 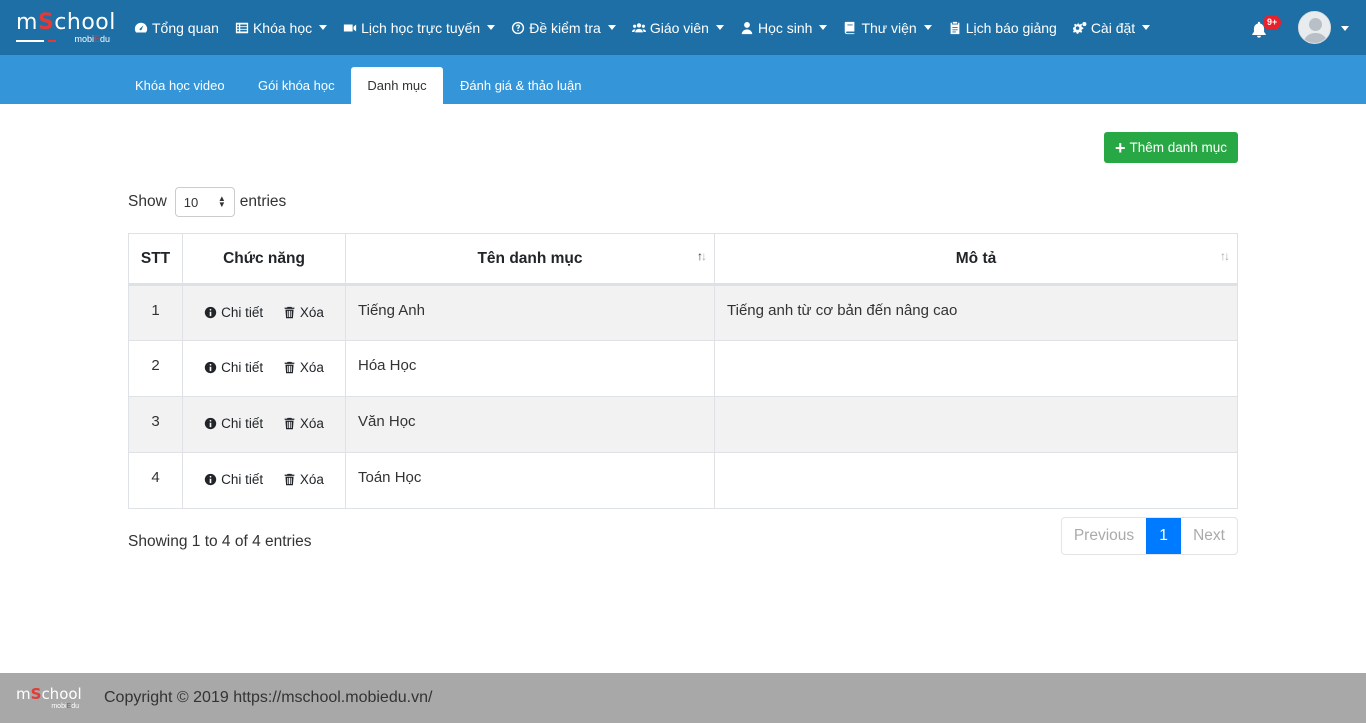 What do you see at coordinates (563, 28) in the screenshot?
I see `nav-tests: Đề kiểm tra` at bounding box center [563, 28].